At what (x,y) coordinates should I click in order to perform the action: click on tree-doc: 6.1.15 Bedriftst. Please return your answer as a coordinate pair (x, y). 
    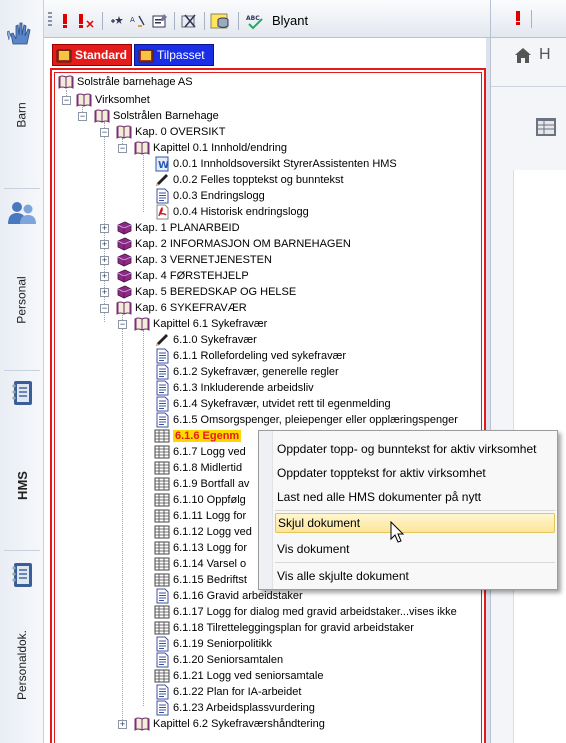
    Looking at the image, I should click on (200, 580).